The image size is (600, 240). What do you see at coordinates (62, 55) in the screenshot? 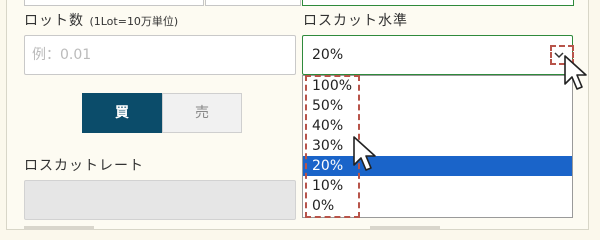
I see `lot-placeholder: 例：0.01` at bounding box center [62, 55].